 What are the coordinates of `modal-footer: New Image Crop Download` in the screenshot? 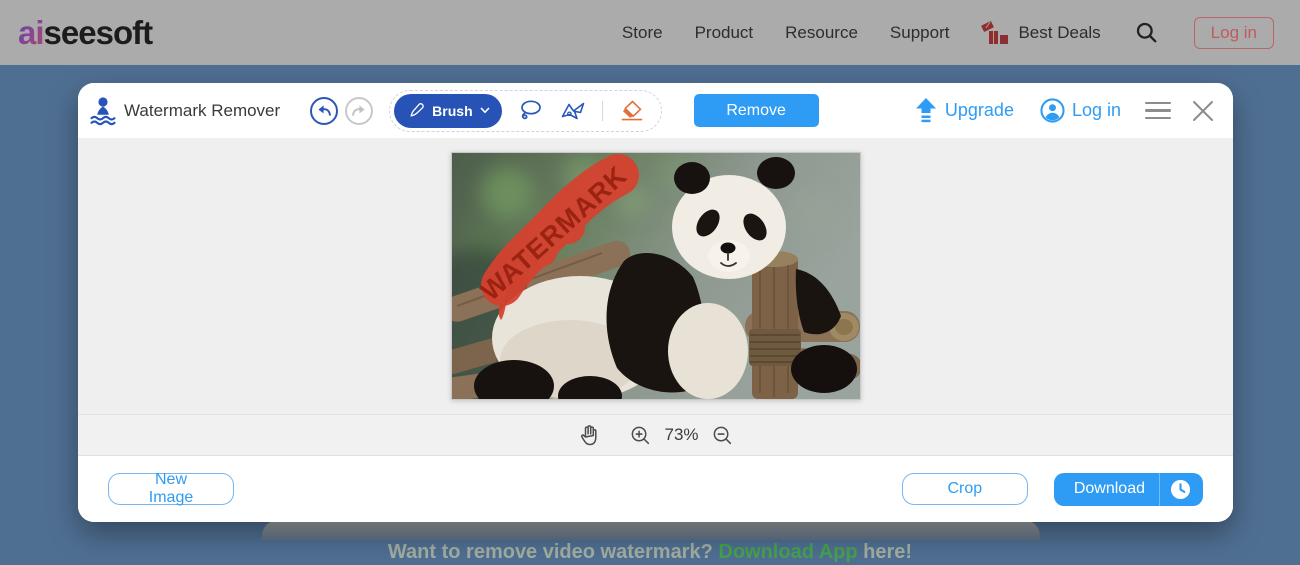 It's located at (655, 489).